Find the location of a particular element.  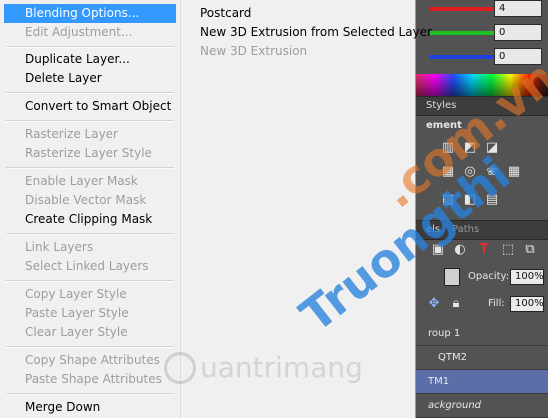

layer-row-background: ackground is located at coordinates (482, 406).